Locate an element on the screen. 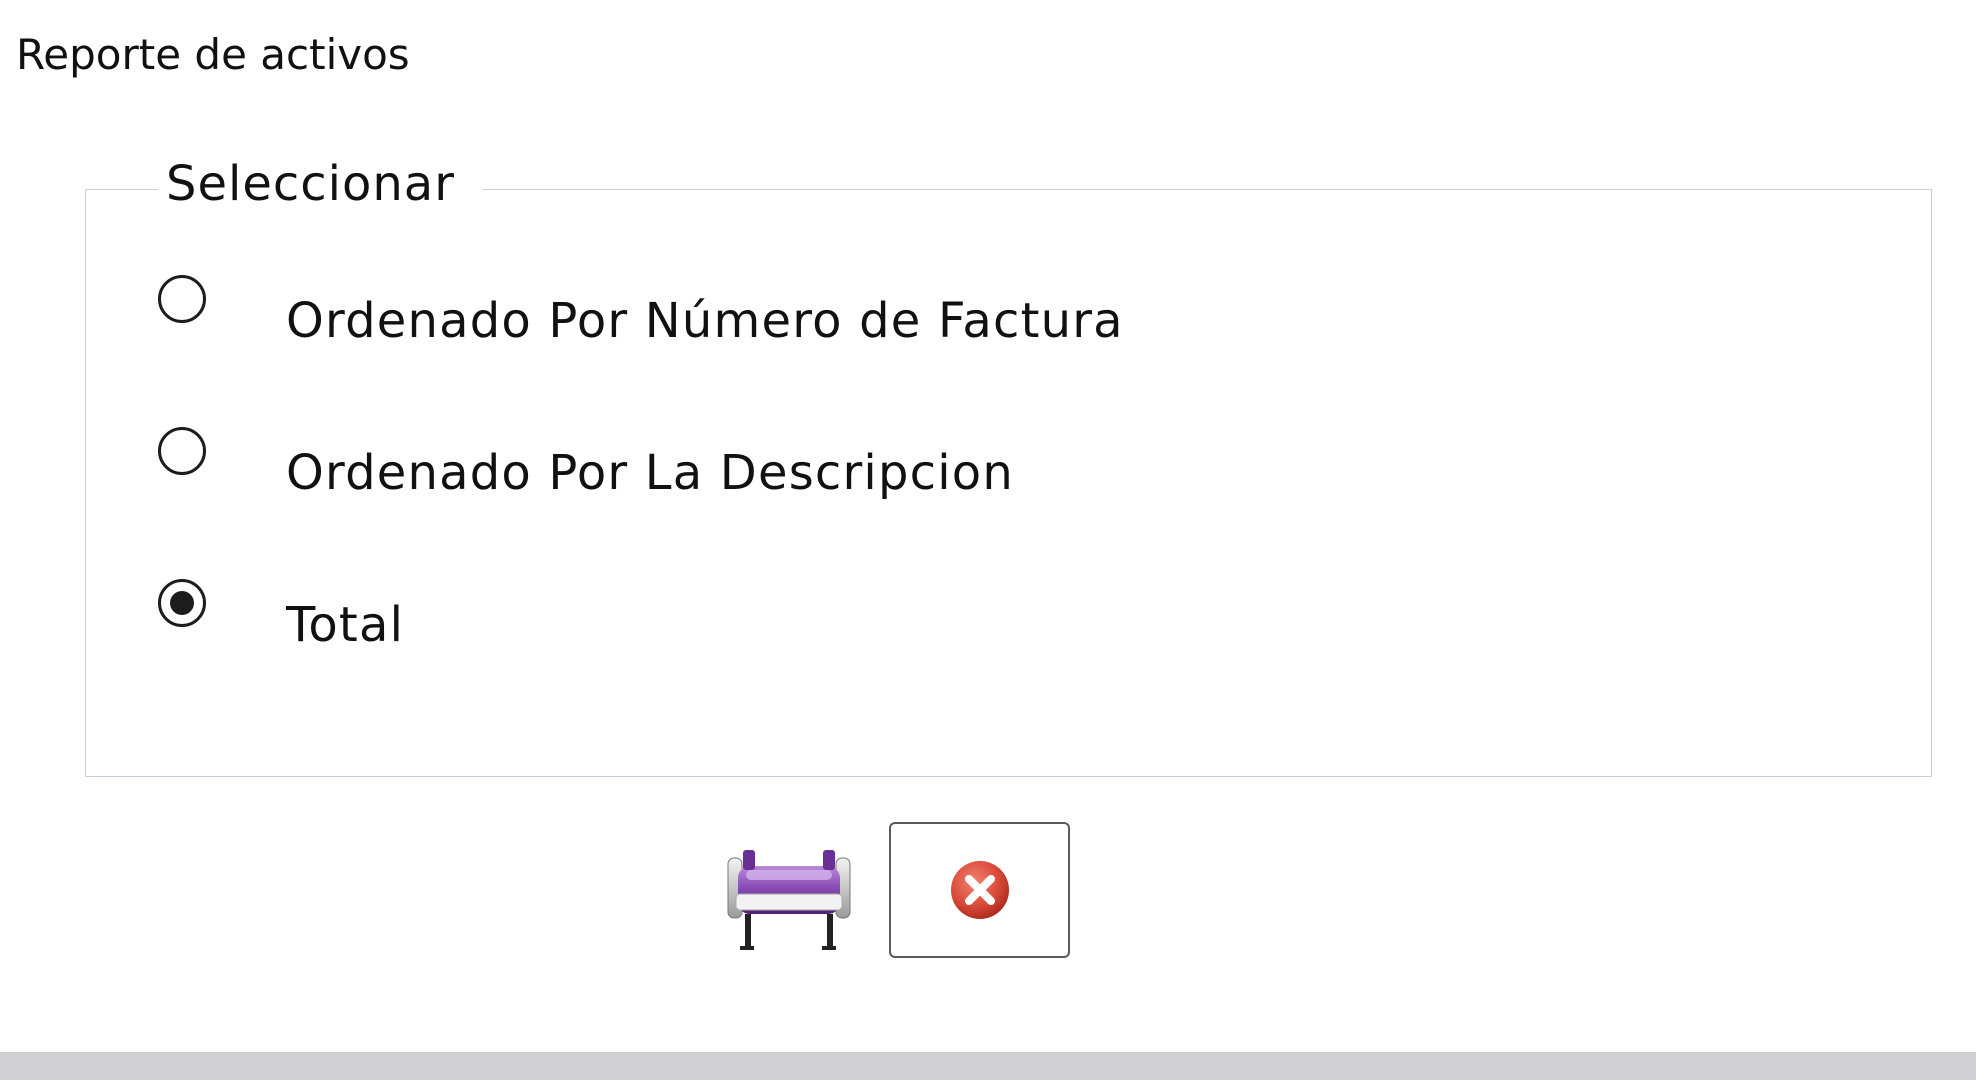 The image size is (1976, 1080). close-circle-icon is located at coordinates (980, 890).